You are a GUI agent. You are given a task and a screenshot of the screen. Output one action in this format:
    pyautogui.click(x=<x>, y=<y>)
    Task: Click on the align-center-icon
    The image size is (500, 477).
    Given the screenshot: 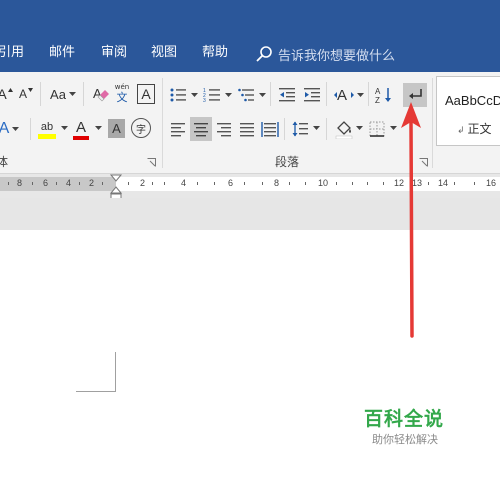 What is the action you would take?
    pyautogui.click(x=201, y=130)
    